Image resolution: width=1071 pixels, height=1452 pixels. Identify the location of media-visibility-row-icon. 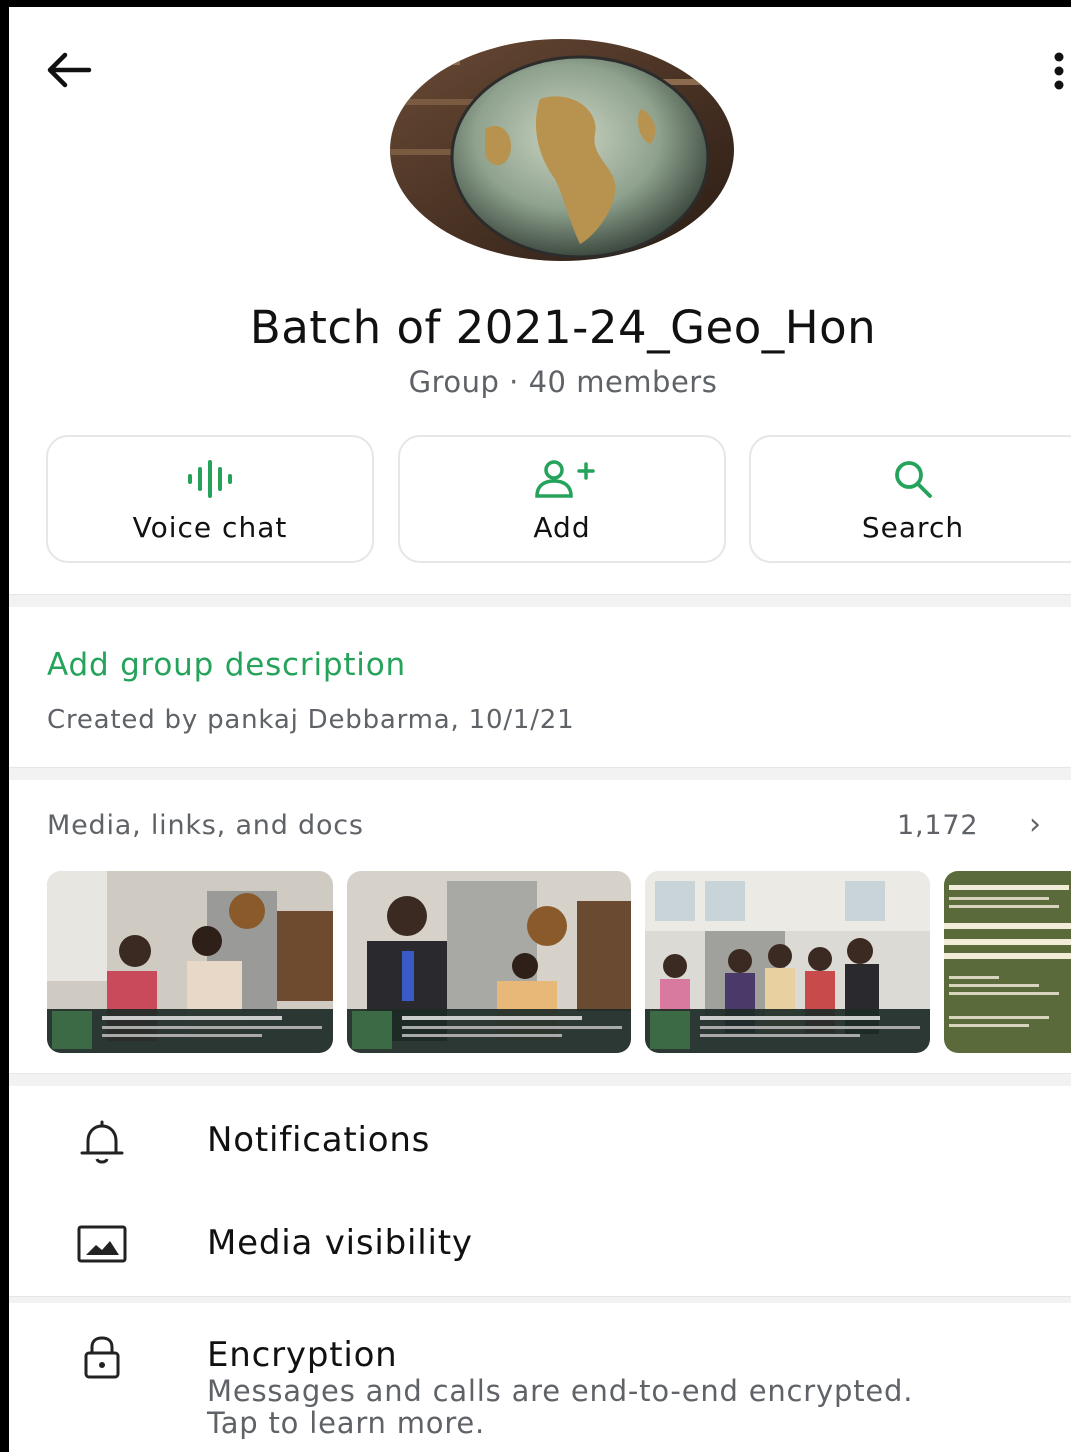
(102, 1245).